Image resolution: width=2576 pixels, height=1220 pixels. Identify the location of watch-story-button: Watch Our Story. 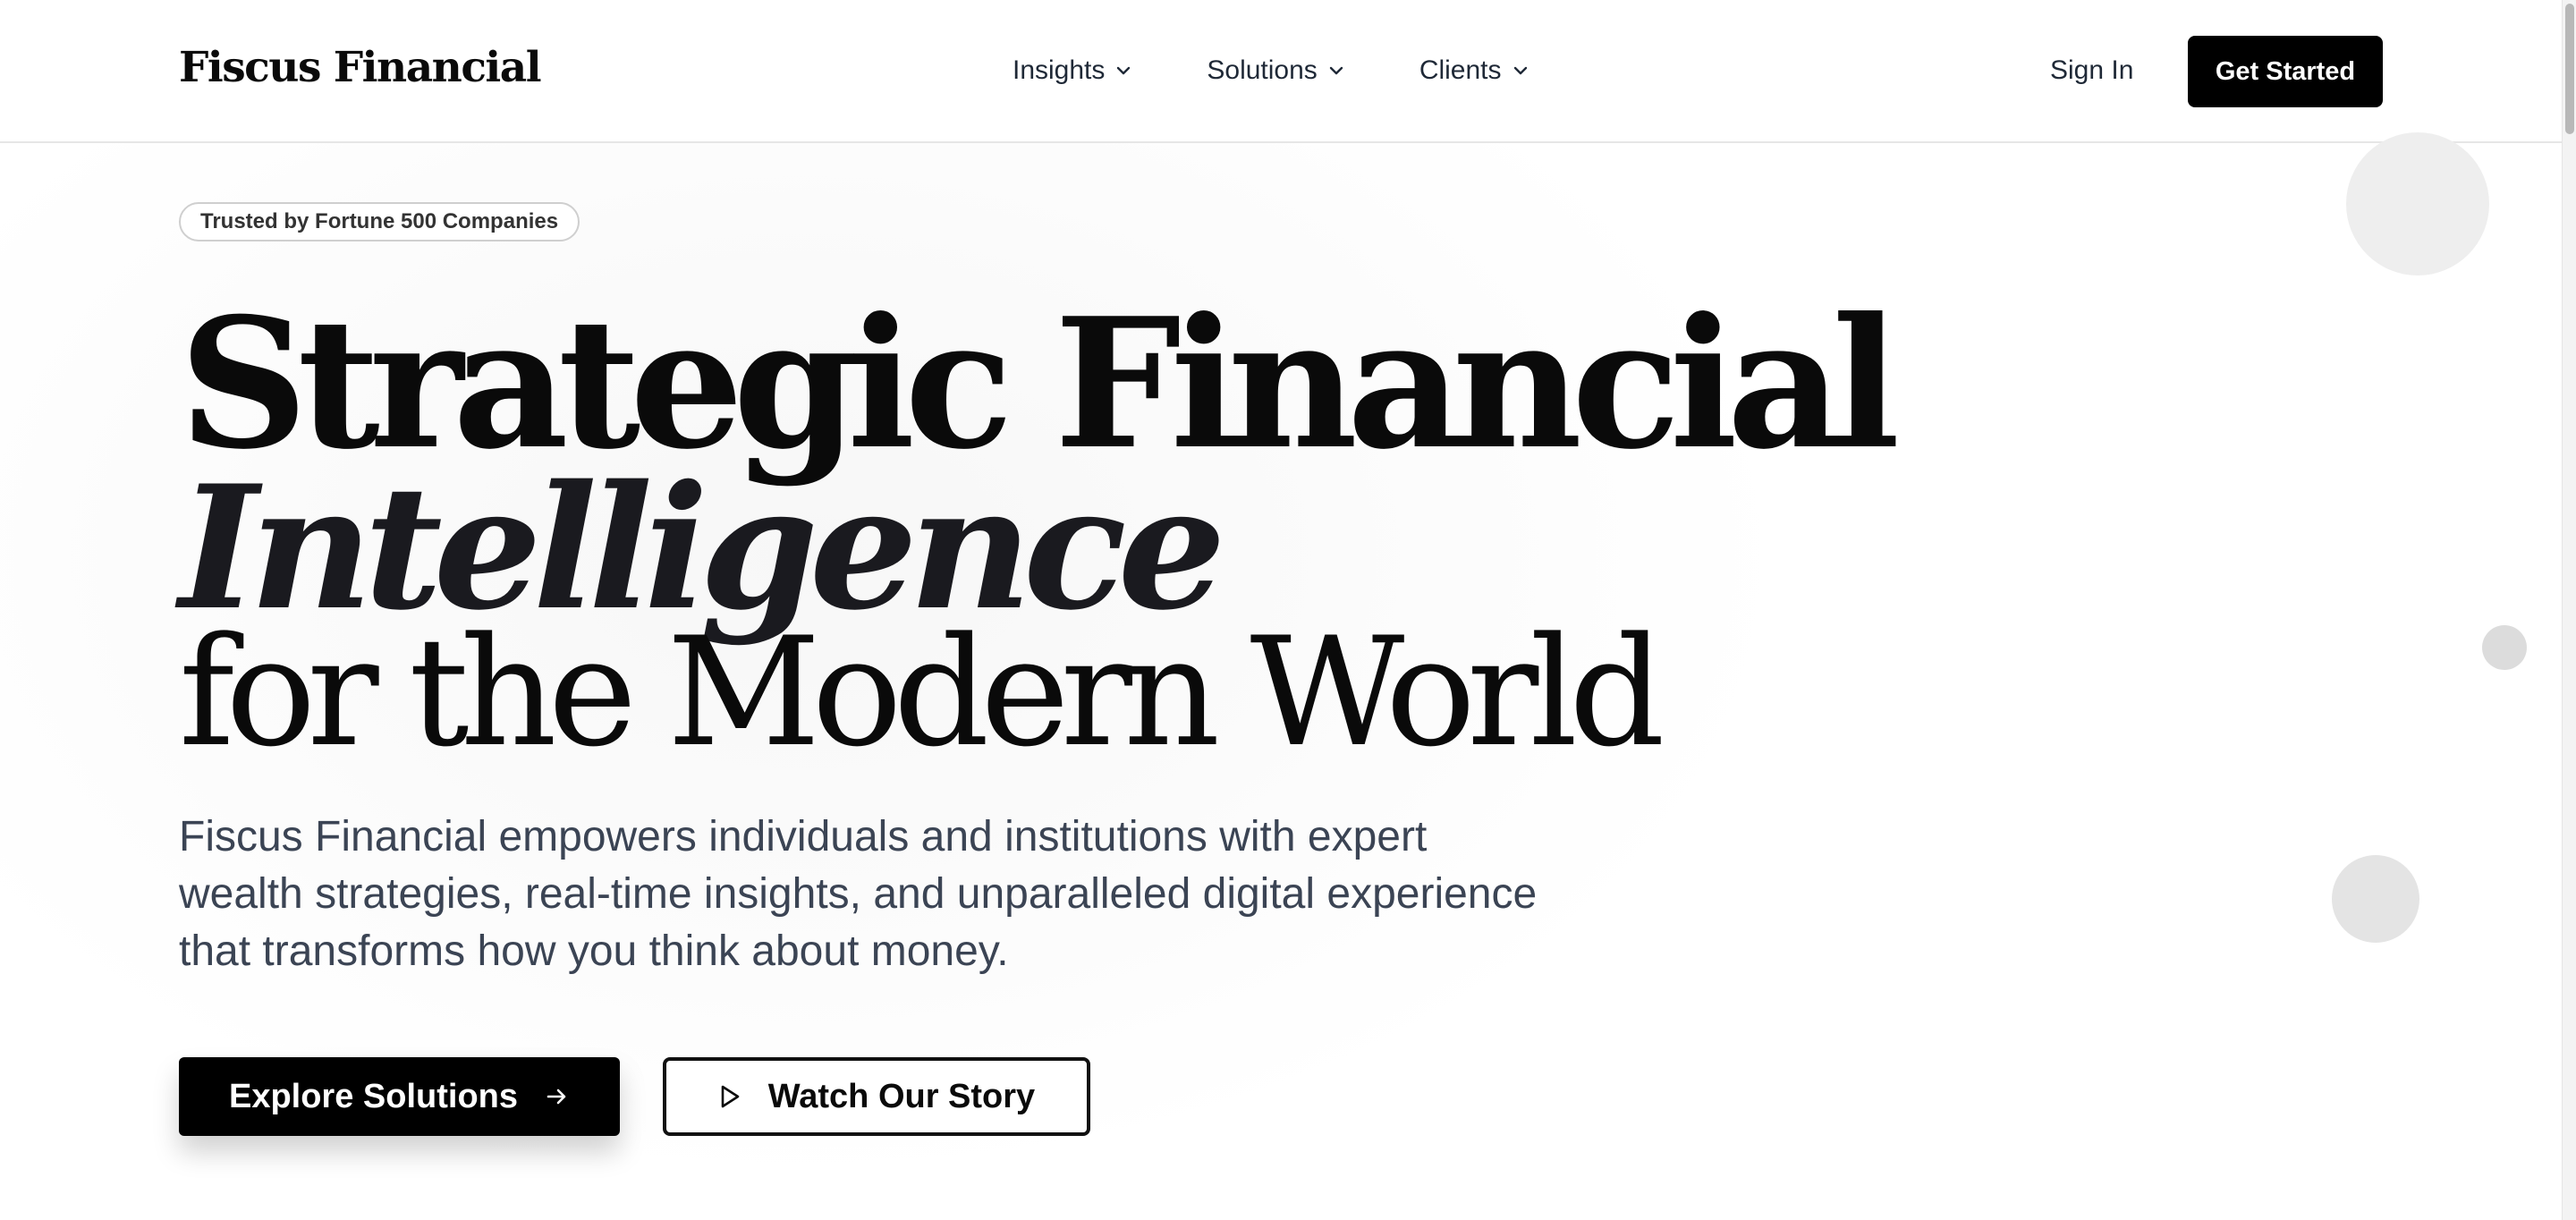
(876, 1096).